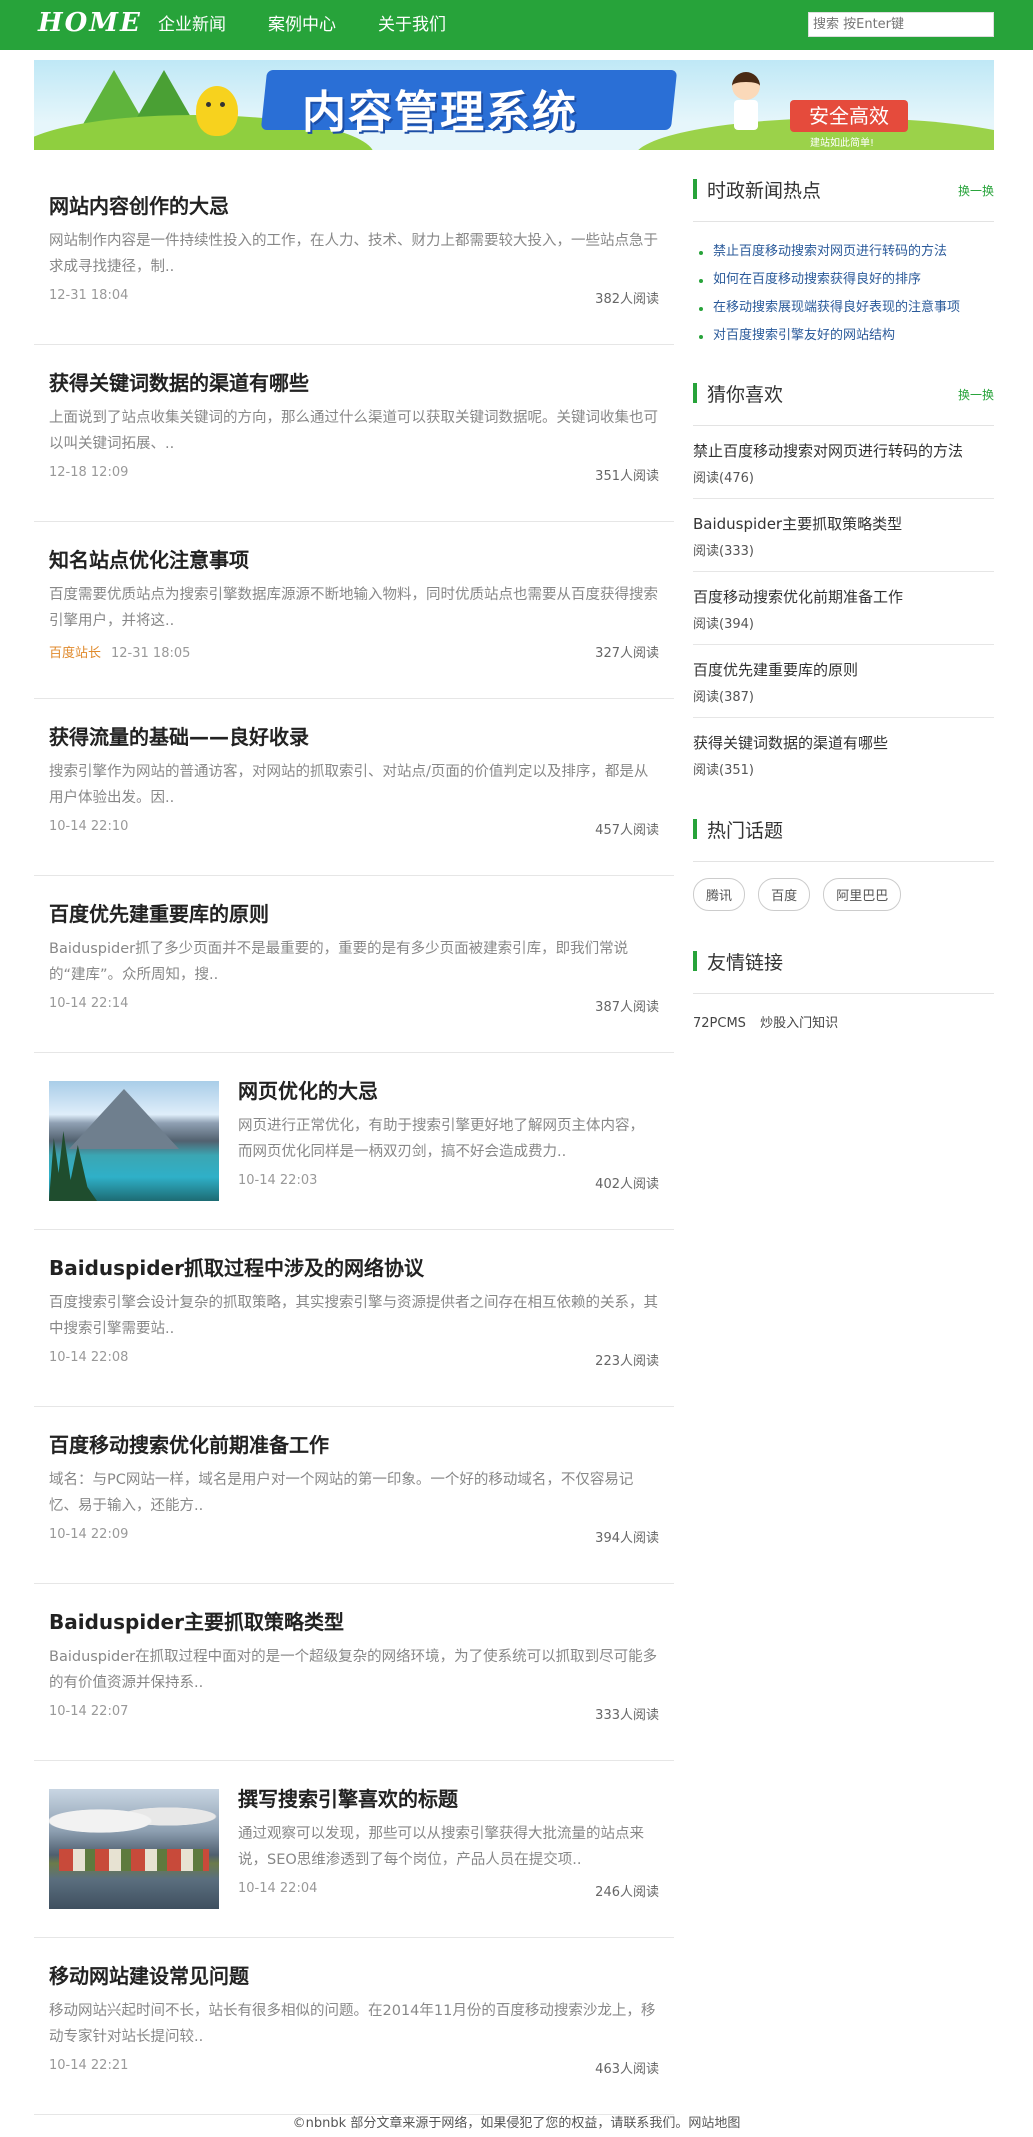 The height and width of the screenshot is (2137, 1033). What do you see at coordinates (843, 308) in the screenshot?
I see `hot-news-item: 在移动搜索展现端获得良好表现的注意事项` at bounding box center [843, 308].